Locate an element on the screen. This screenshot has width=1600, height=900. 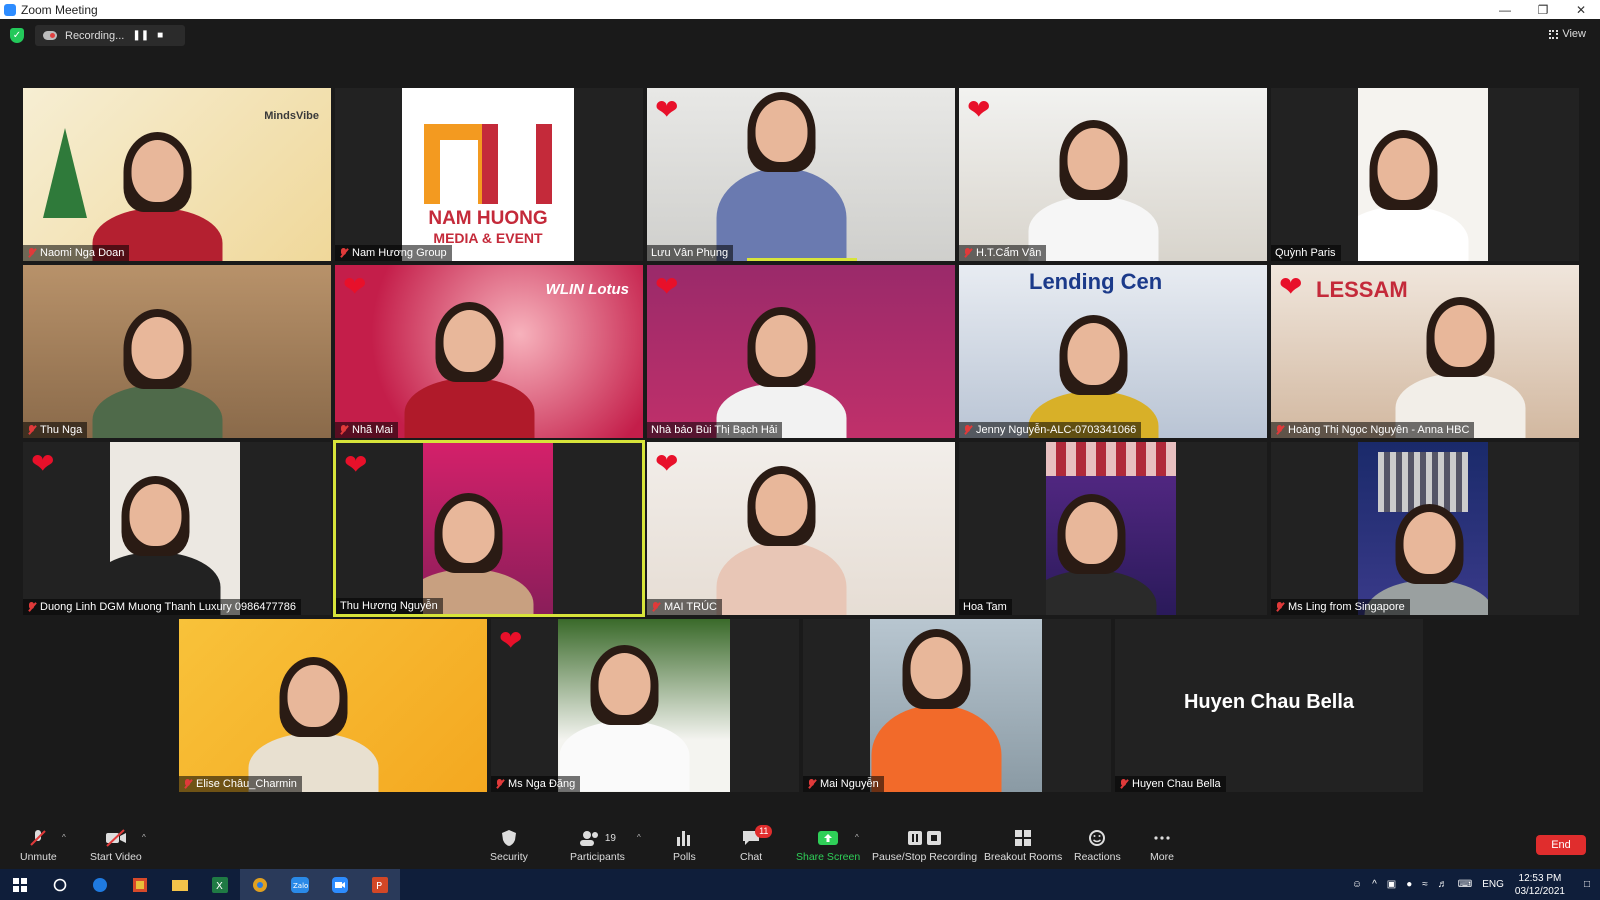
people-icon: ☺ is located at coordinates (1357, 884).